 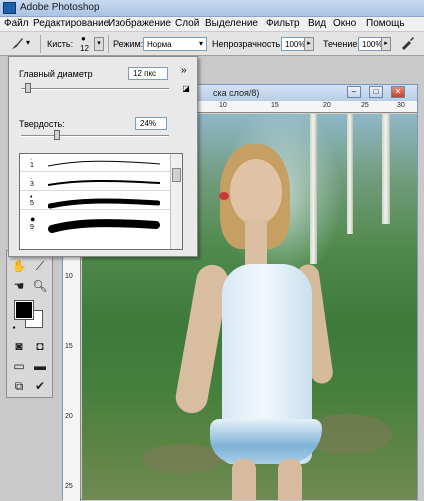 I want to click on ruler-left-label: 25, so click(x=69, y=486).